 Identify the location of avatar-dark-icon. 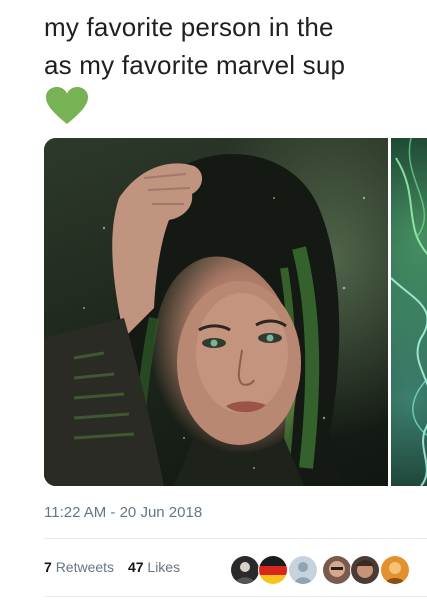
(245, 570).